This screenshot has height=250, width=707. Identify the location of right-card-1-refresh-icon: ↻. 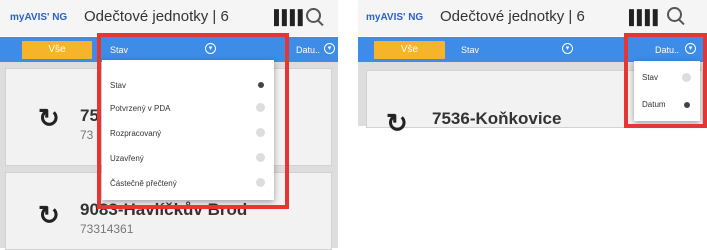
(397, 123).